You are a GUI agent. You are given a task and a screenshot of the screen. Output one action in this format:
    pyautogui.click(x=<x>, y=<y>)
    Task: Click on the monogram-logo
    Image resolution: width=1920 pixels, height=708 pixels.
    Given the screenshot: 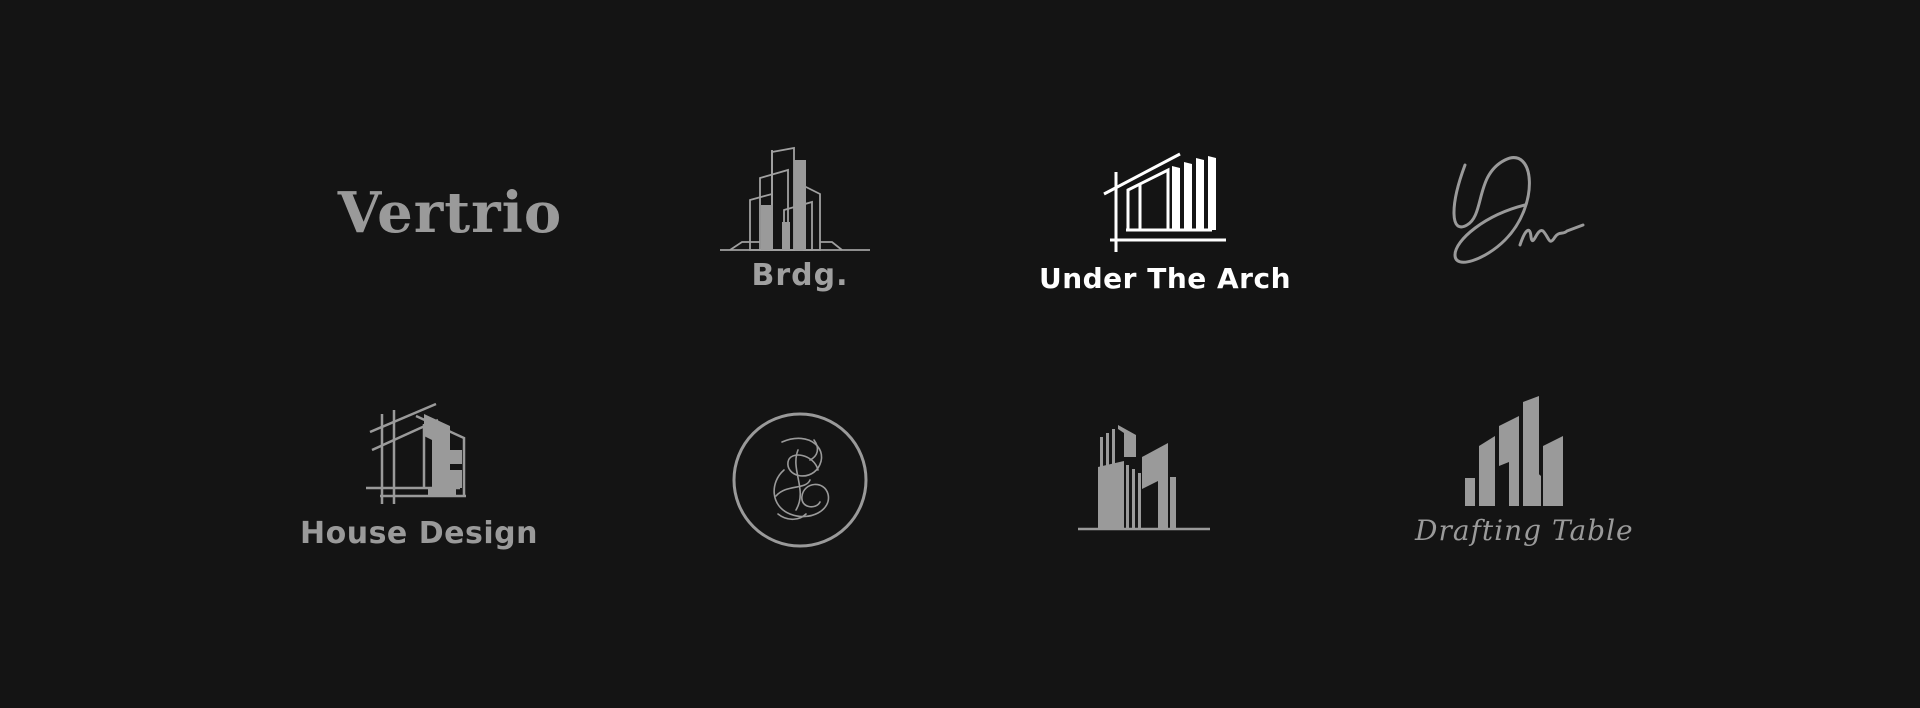 What is the action you would take?
    pyautogui.click(x=800, y=480)
    